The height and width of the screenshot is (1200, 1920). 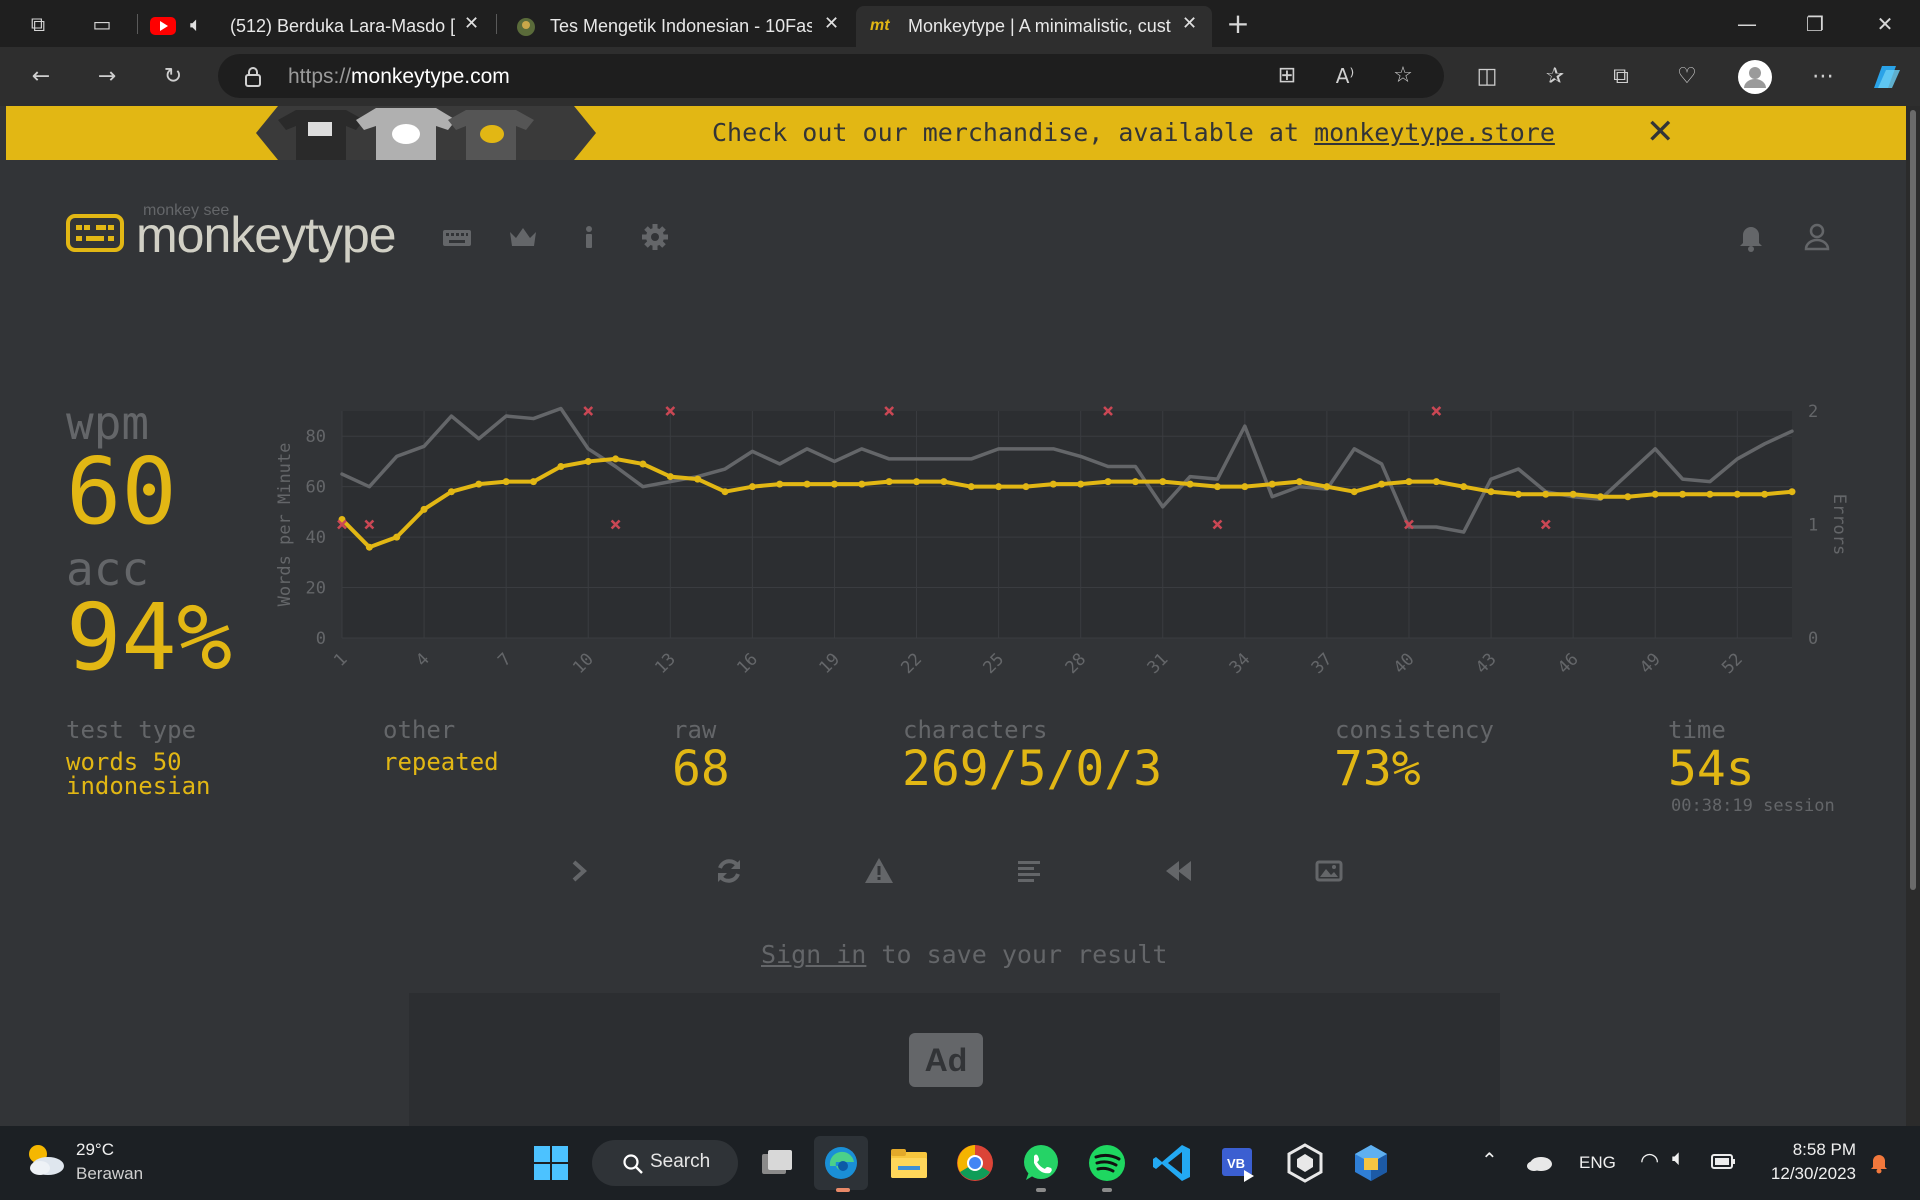 I want to click on more-menu-icon: ⋯, so click(x=1823, y=77).